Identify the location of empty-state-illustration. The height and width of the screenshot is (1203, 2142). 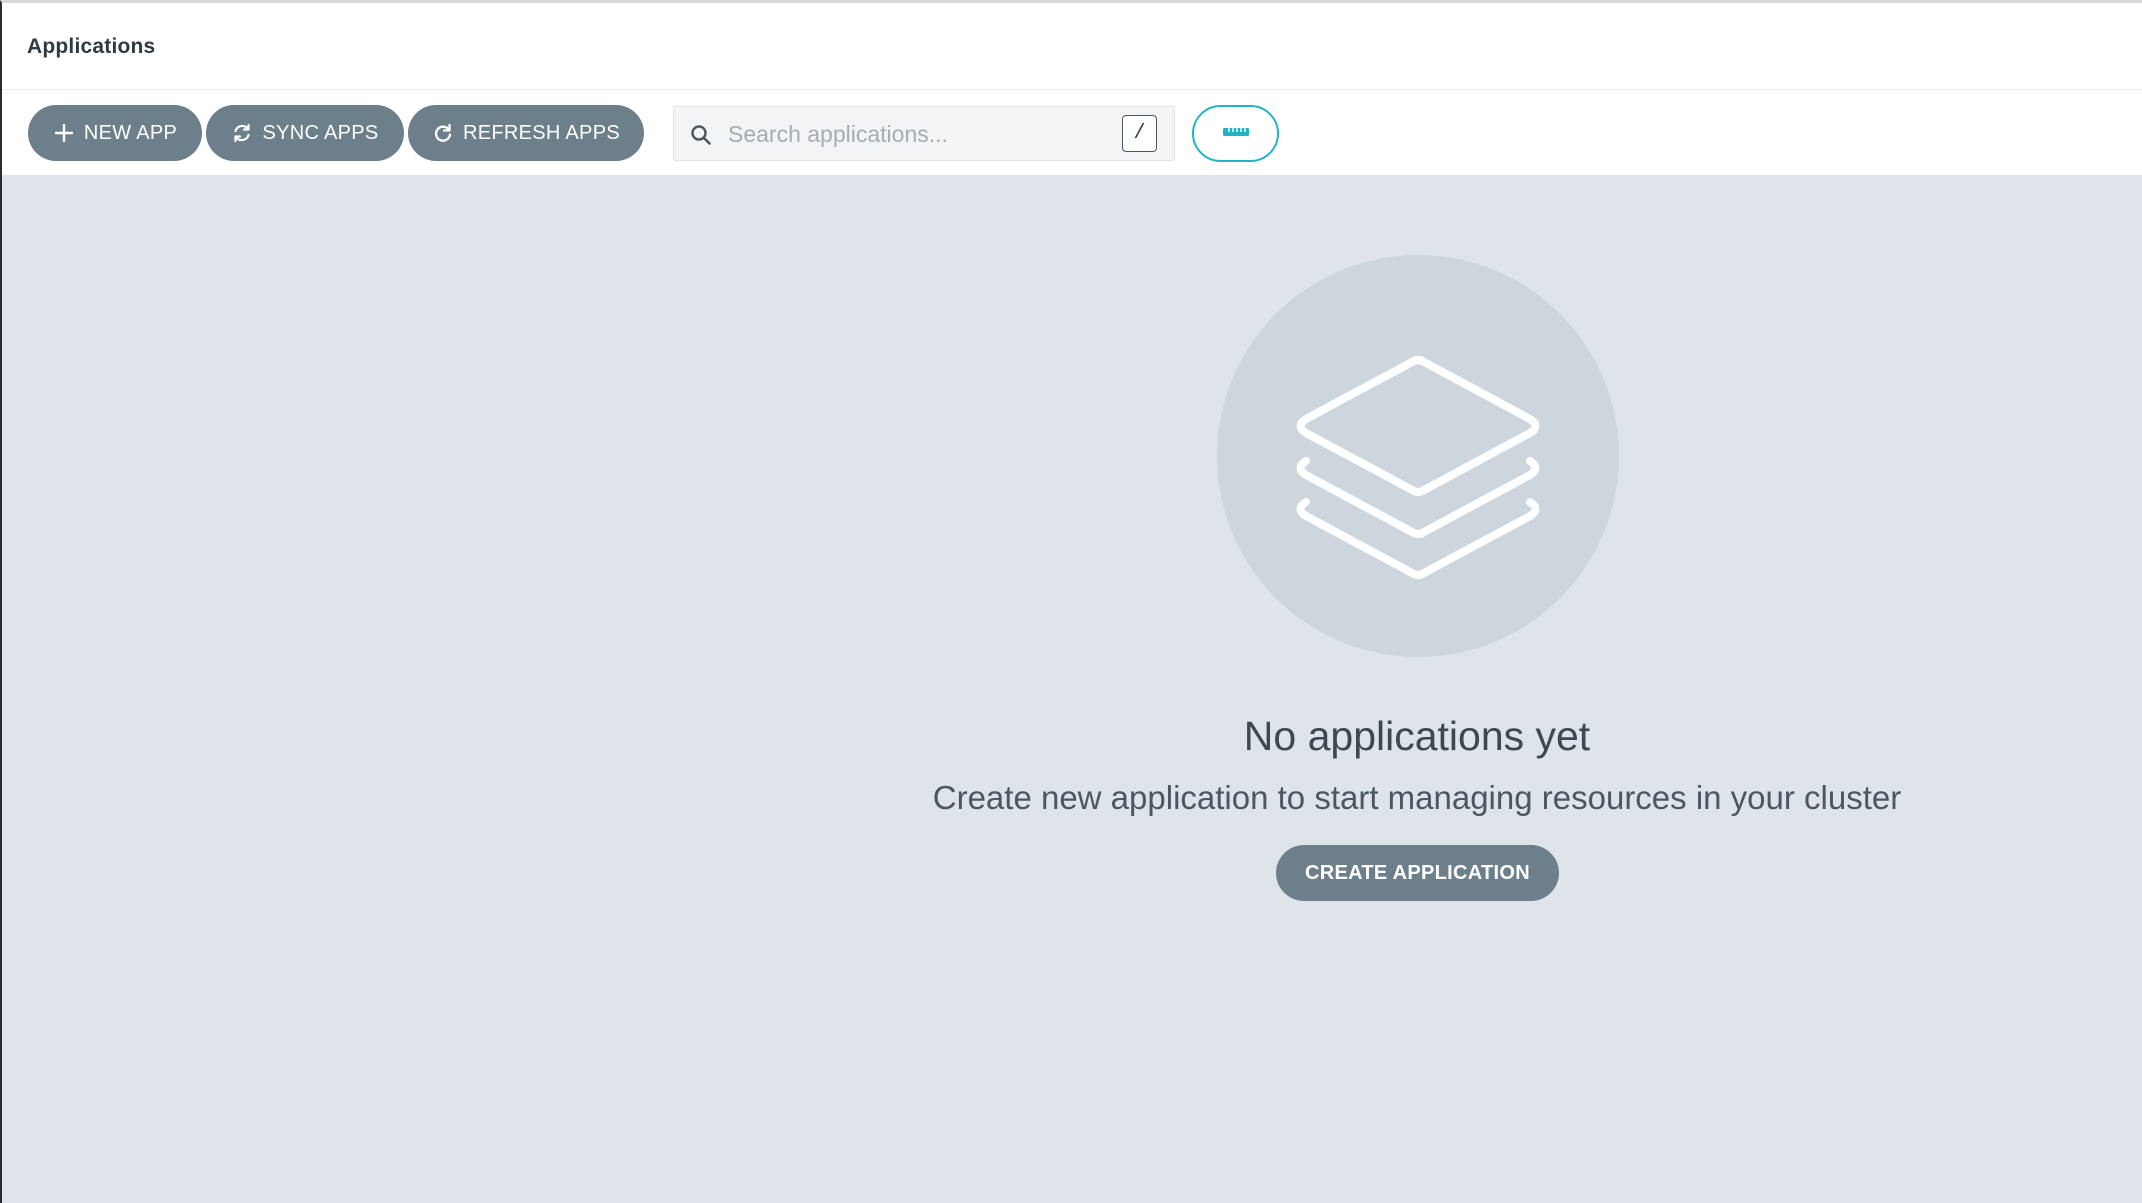
(1418, 456).